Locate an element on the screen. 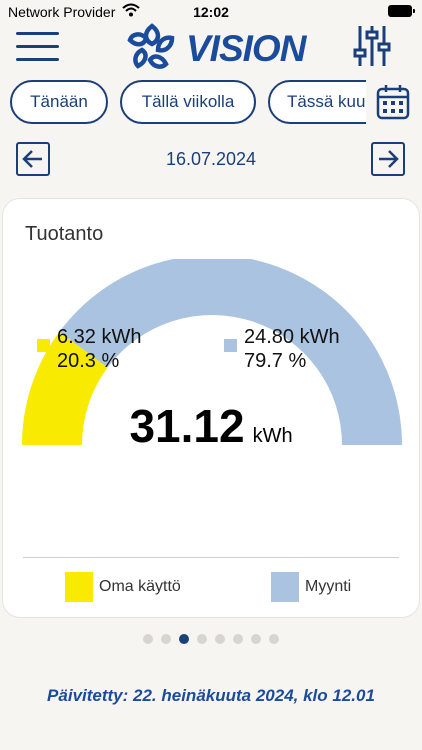  app-header: VISION is located at coordinates (211, 47).